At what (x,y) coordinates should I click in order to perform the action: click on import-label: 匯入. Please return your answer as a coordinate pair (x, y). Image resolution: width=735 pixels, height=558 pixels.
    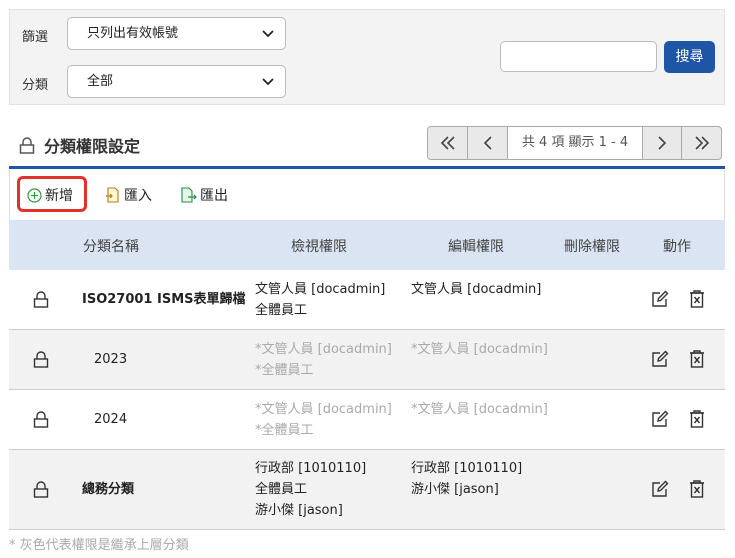
    Looking at the image, I should click on (138, 196).